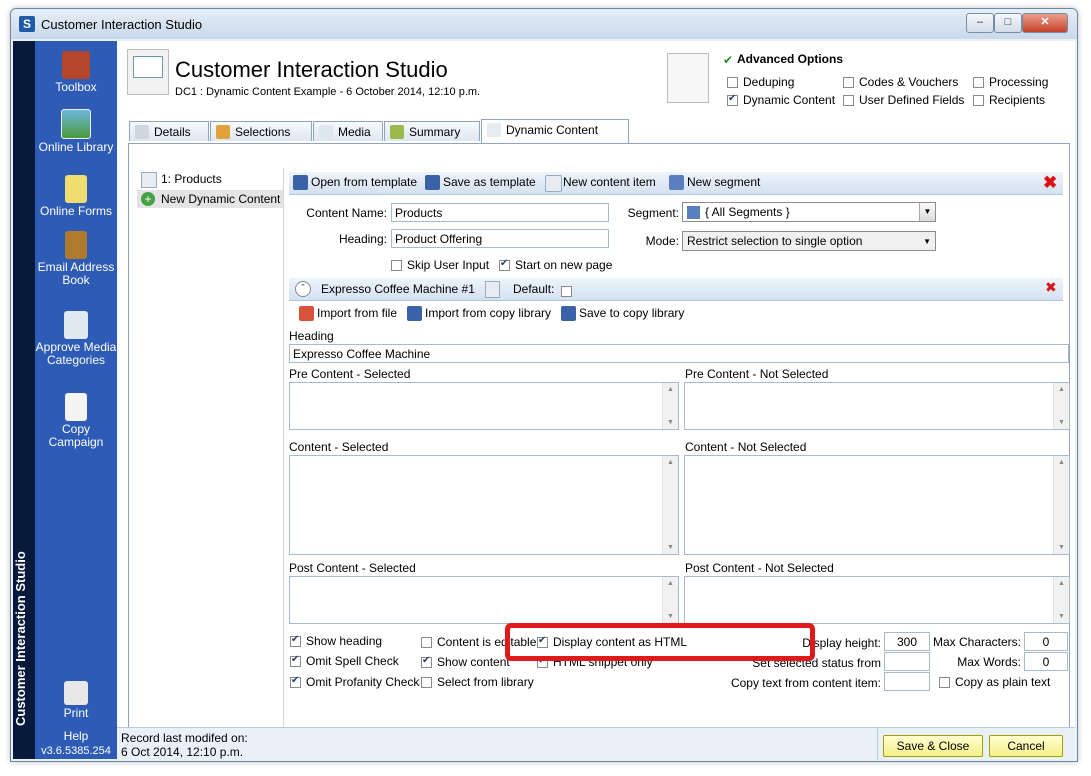 This screenshot has width=1091, height=776. I want to click on copy-text-input, so click(907, 681).